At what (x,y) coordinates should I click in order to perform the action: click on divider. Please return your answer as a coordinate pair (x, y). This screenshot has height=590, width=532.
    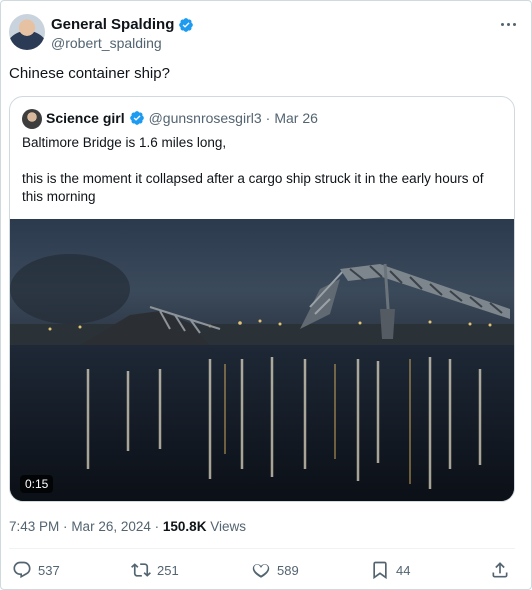
    Looking at the image, I should click on (262, 548).